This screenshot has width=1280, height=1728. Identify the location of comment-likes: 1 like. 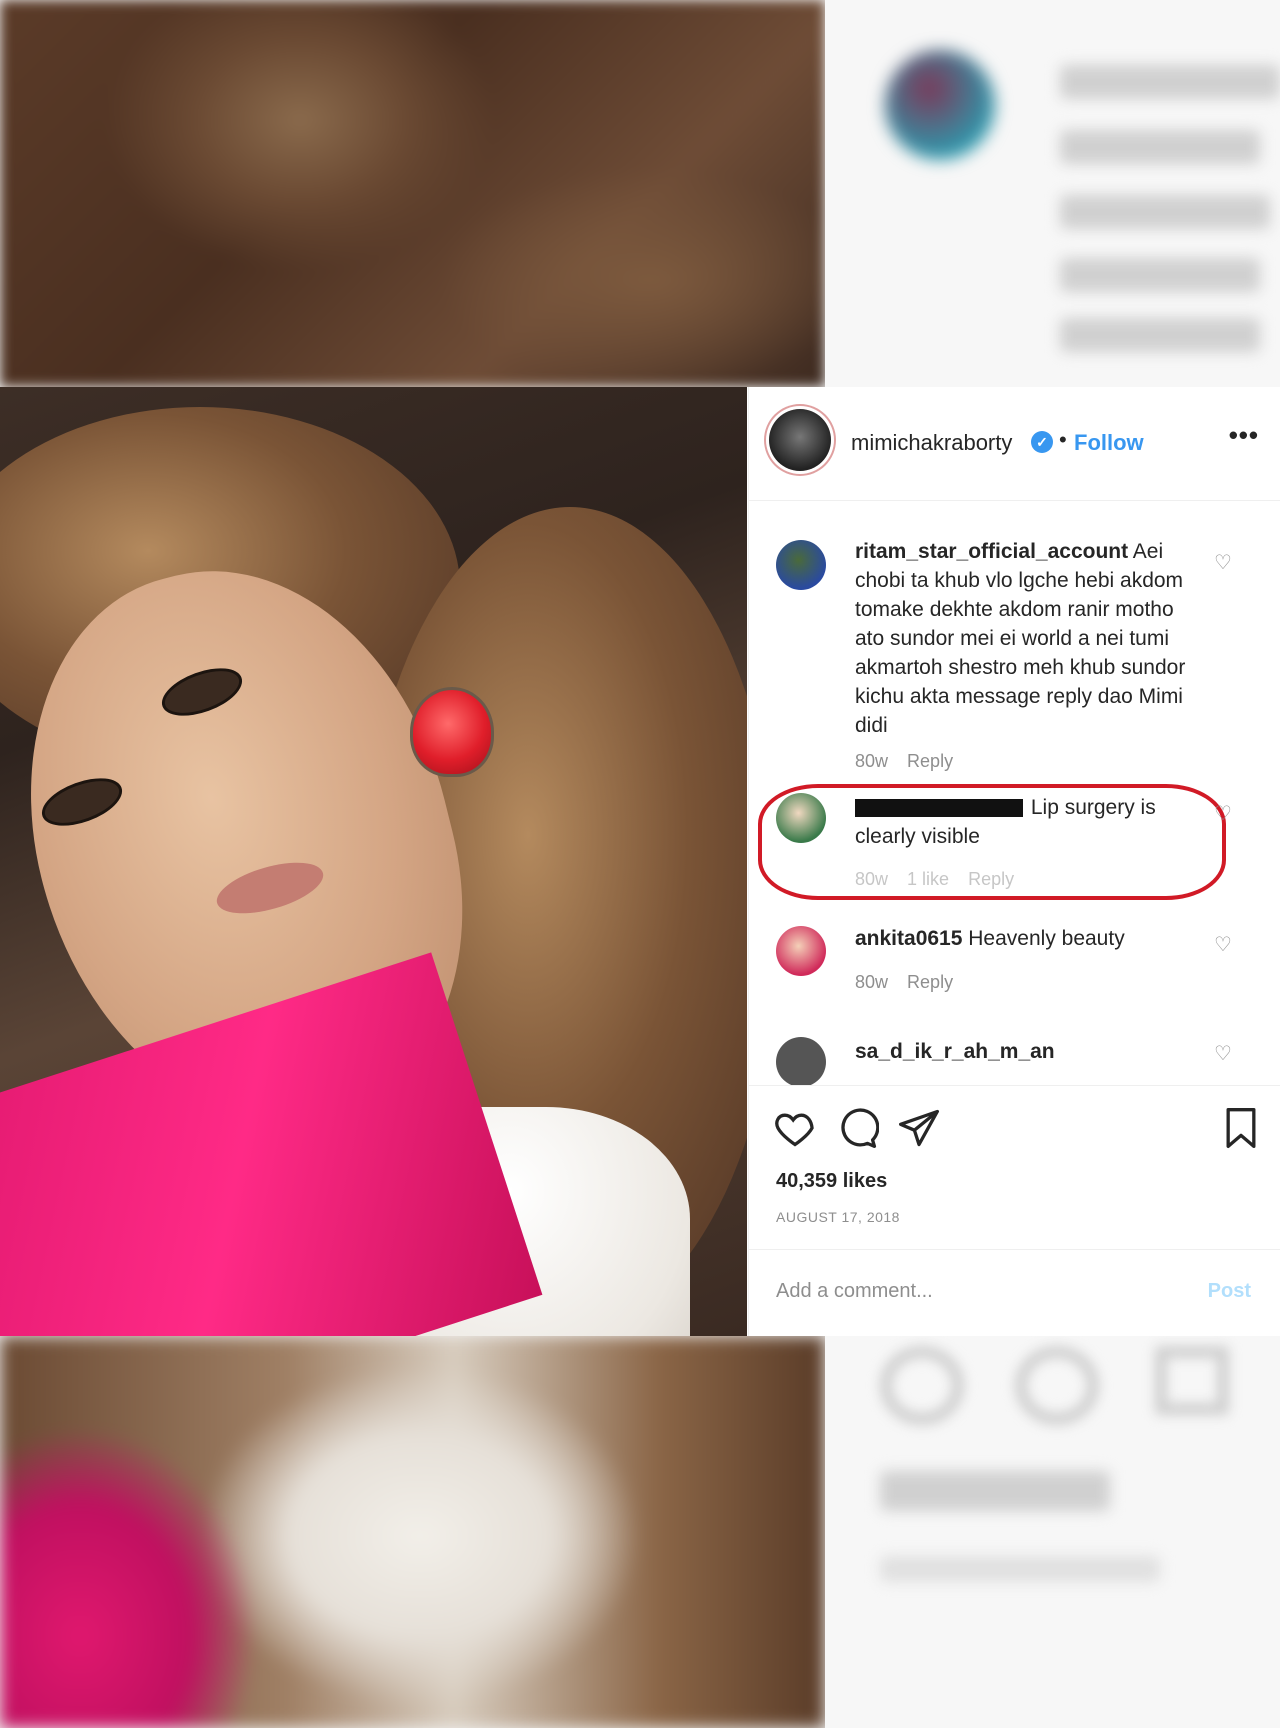
(928, 879).